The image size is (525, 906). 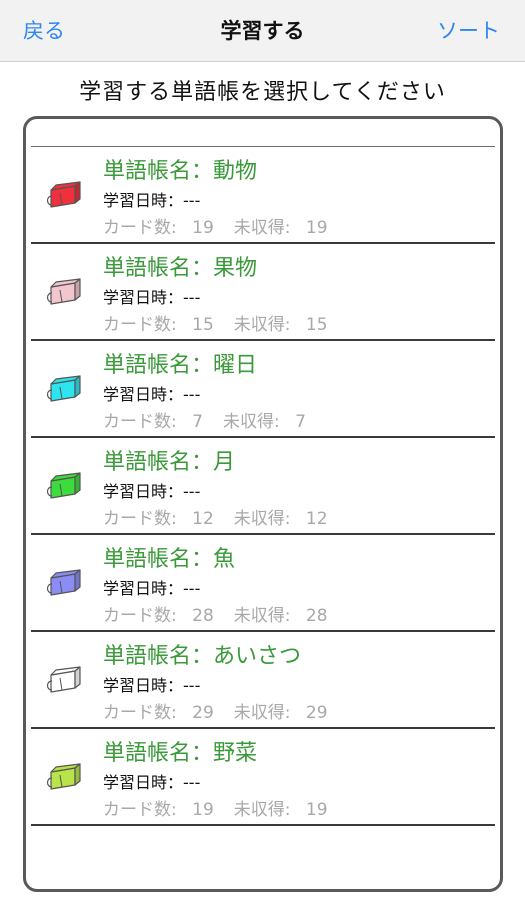 What do you see at coordinates (263, 777) in the screenshot?
I see `wordbook-row-7: 単語帳名：野菜 学習日時：--- カード数: 19 未収得: 19` at bounding box center [263, 777].